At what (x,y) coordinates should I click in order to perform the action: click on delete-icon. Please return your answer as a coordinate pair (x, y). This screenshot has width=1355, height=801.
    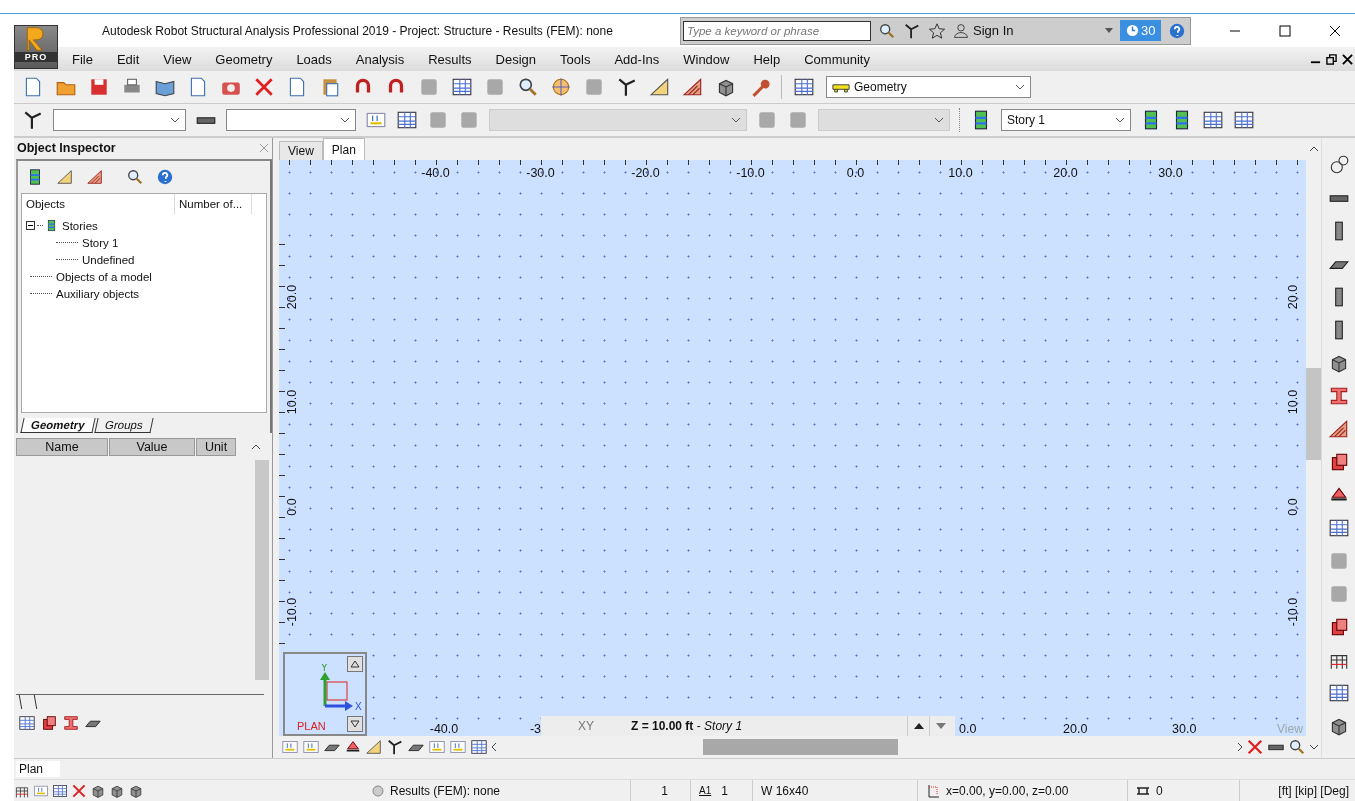
    Looking at the image, I should click on (264, 87).